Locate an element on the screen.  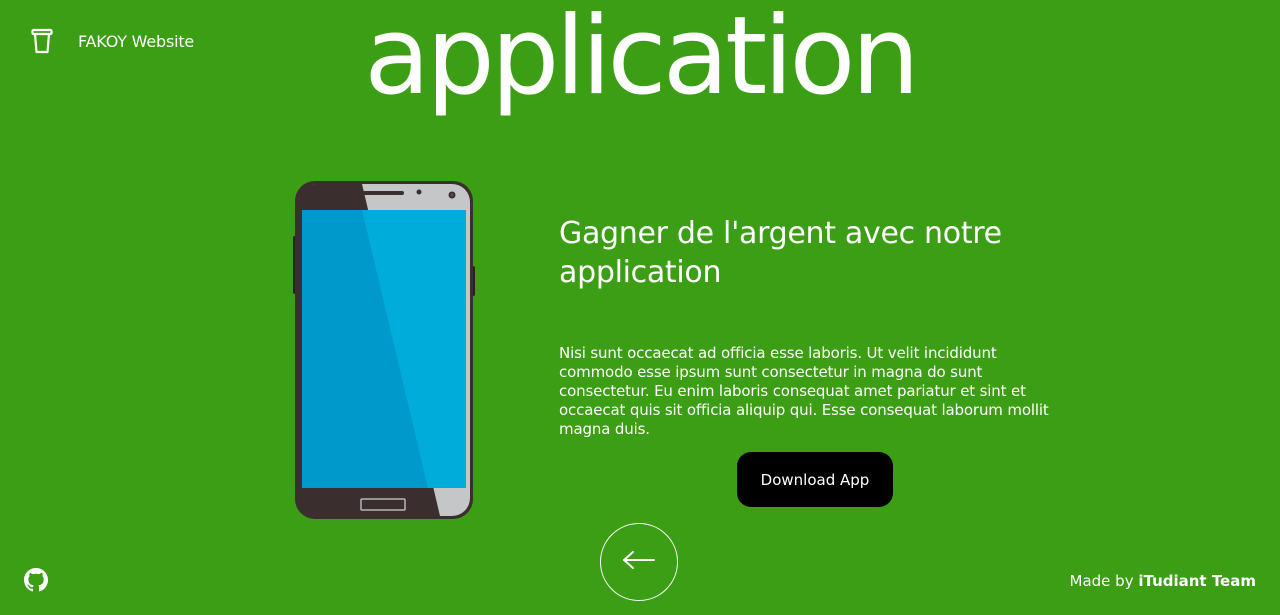
hero-title: application is located at coordinates (642, 59).